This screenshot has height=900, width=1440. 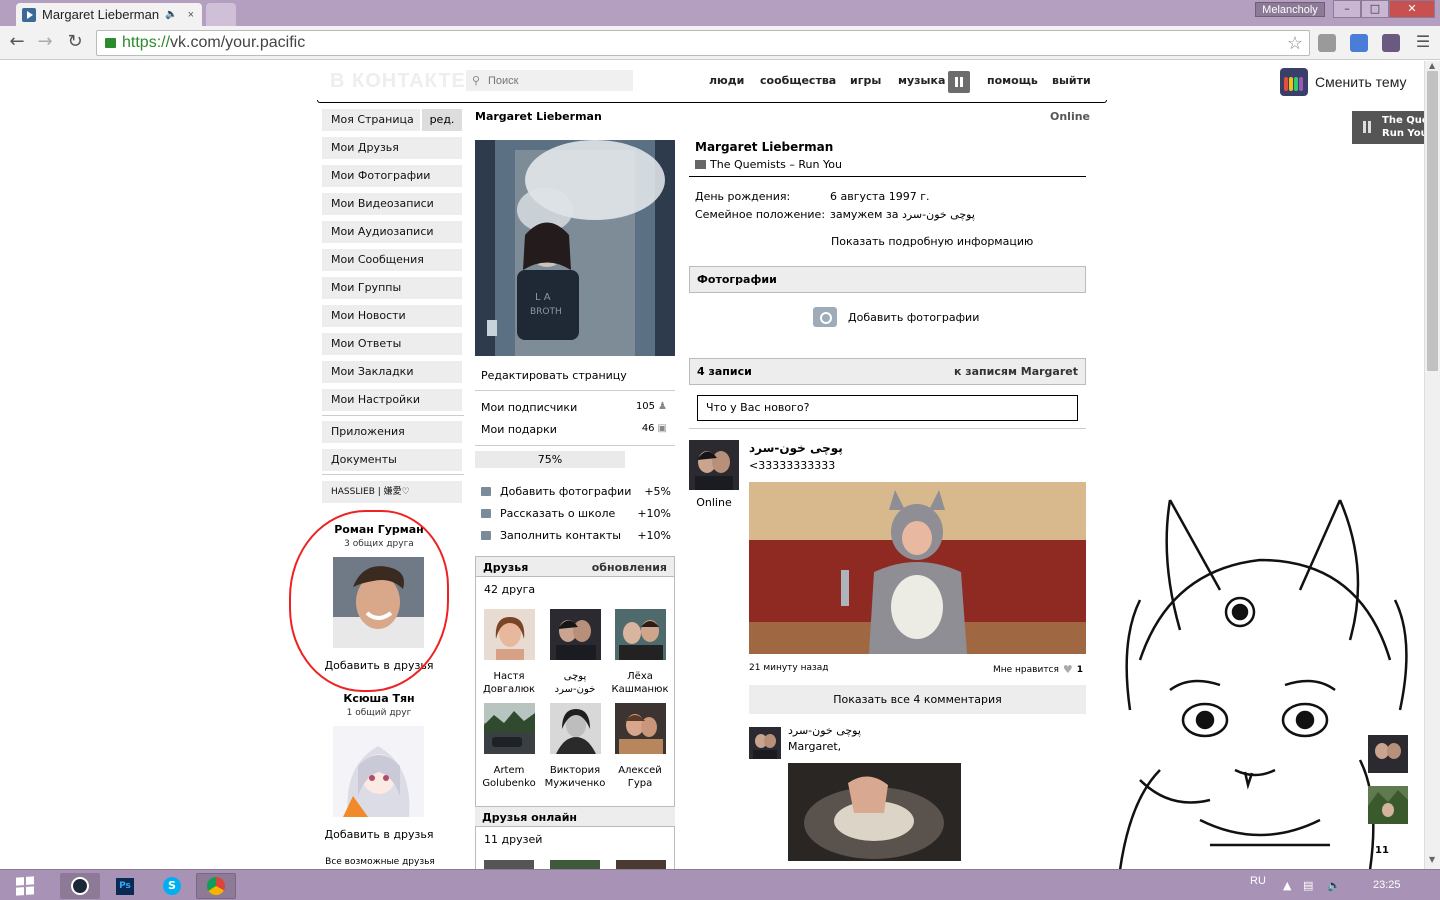 I want to click on reload-icon: ↻, so click(x=75, y=42).